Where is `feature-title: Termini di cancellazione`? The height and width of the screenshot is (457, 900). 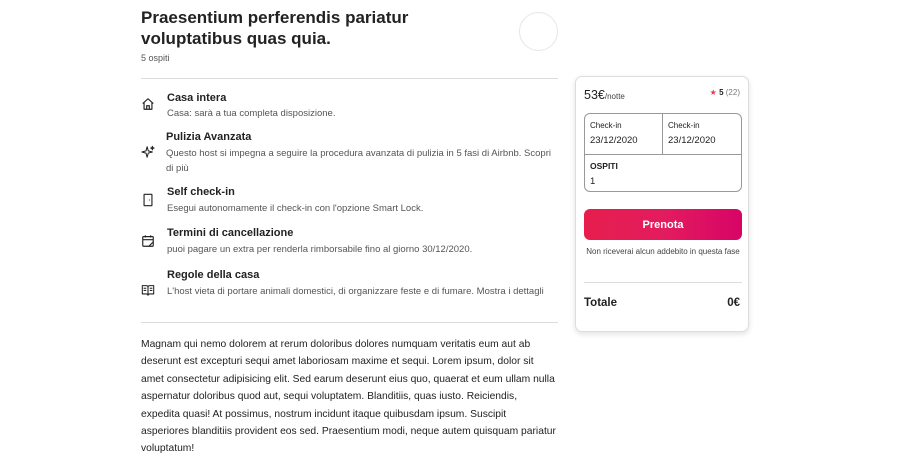
feature-title: Termini di cancellazione is located at coordinates (230, 233).